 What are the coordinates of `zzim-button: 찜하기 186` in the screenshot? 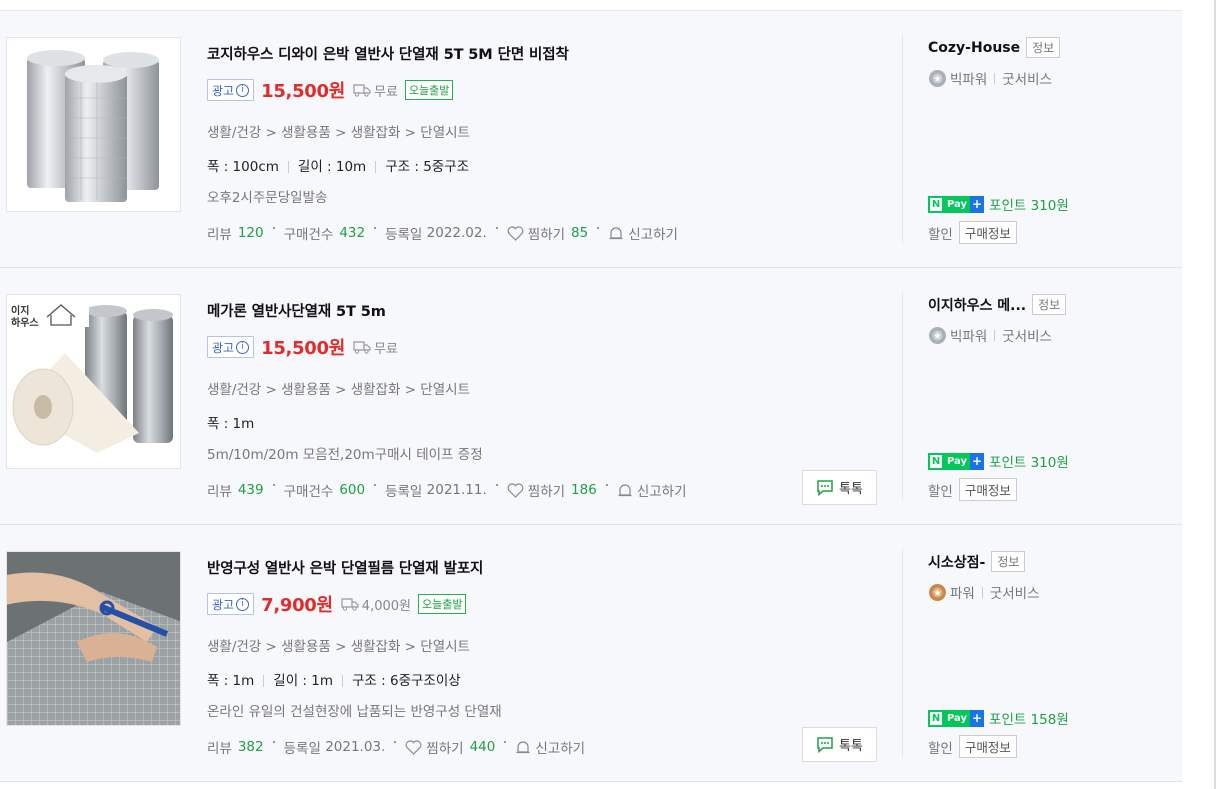 It's located at (552, 490).